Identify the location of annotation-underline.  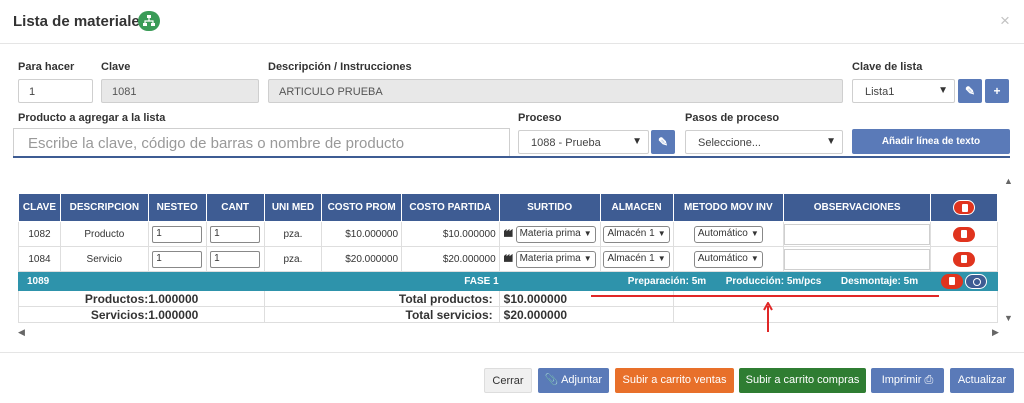
(765, 296).